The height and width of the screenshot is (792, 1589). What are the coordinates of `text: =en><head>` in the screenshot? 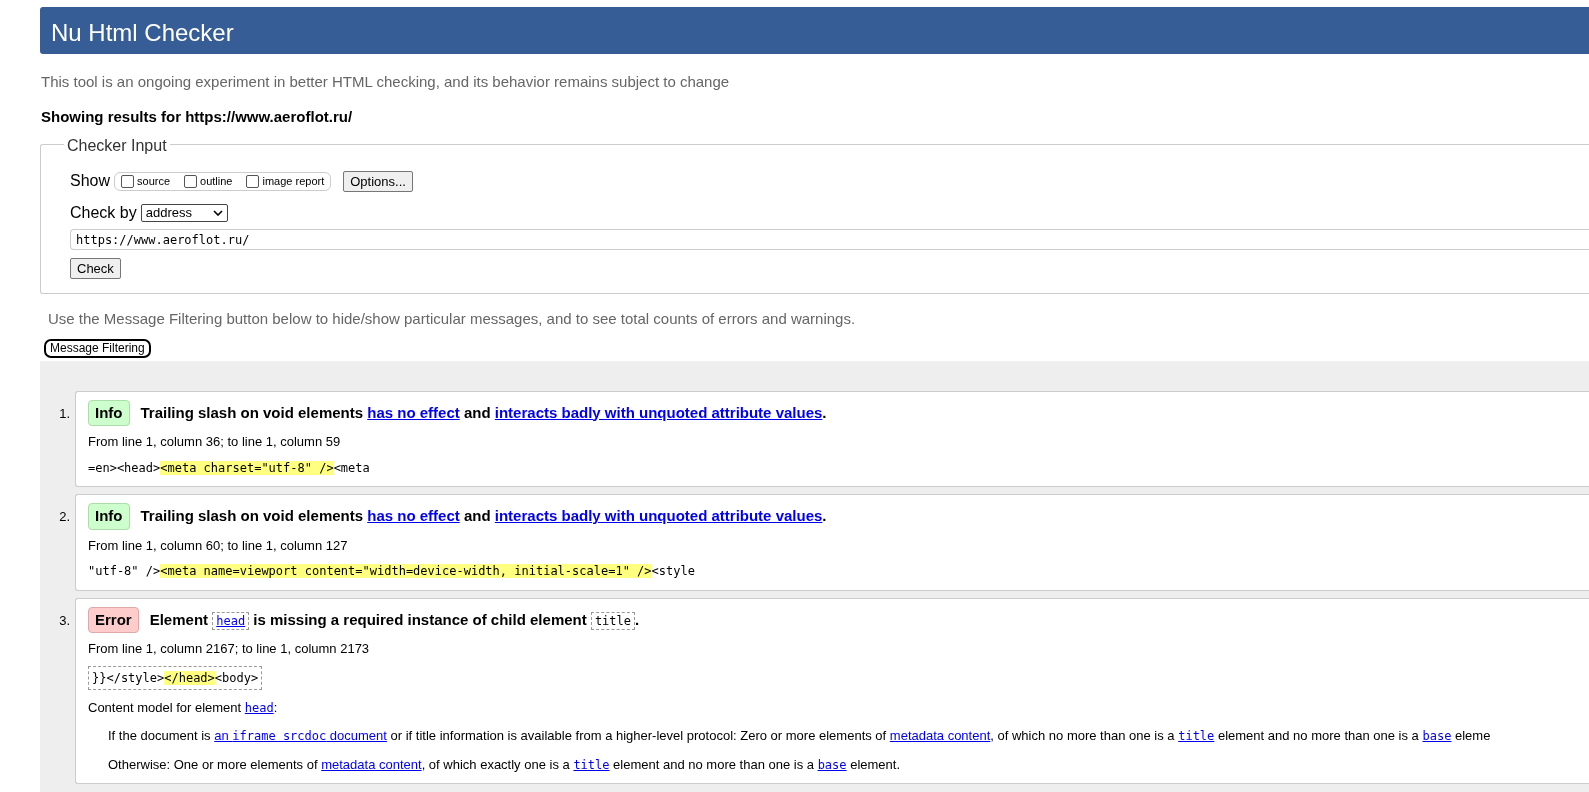 It's located at (124, 467).